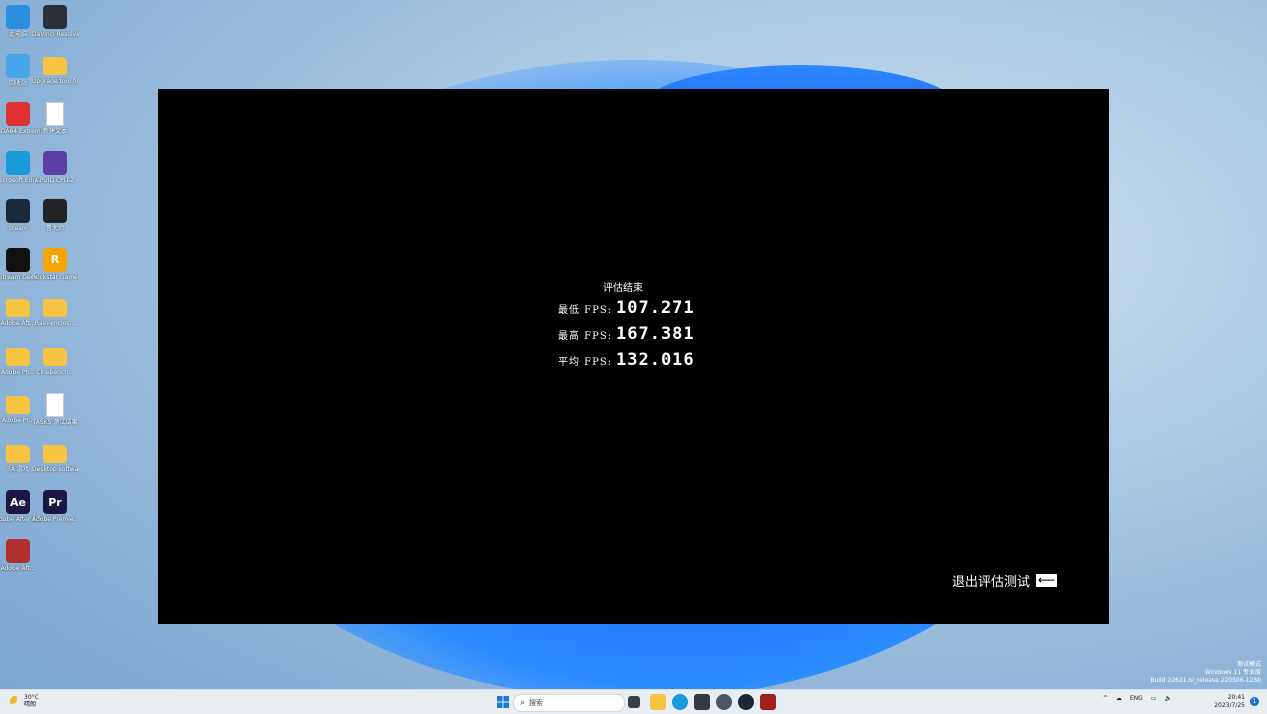  I want to click on language-indicator: ENG, so click(1136, 698).